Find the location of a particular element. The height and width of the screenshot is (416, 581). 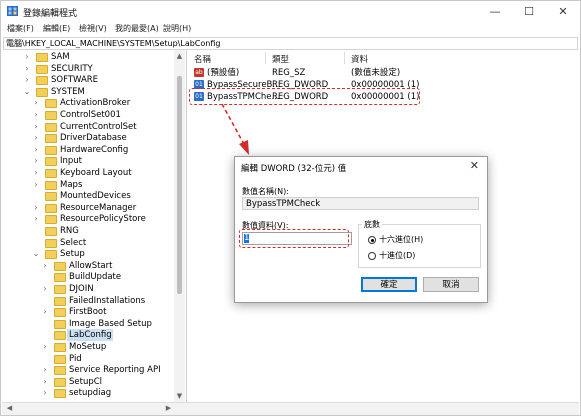

decimal-radio-label: 十進位(D) is located at coordinates (397, 255).